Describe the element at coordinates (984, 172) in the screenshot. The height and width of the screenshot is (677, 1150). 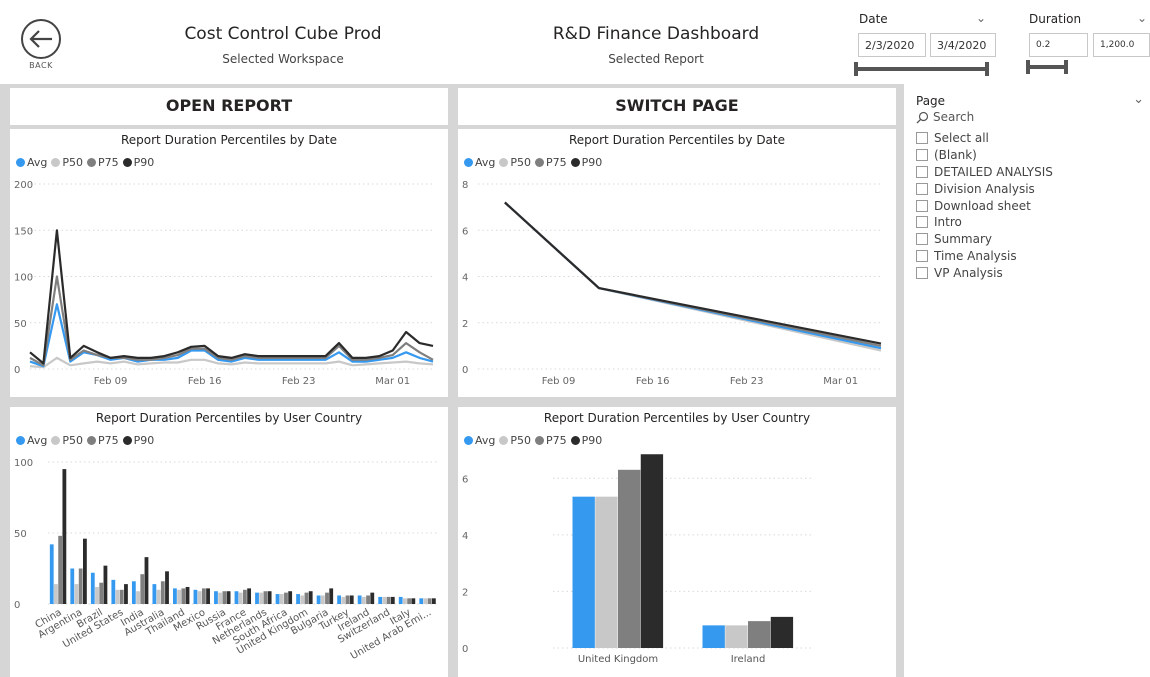
I see `page-slicer-item: DETAILED ANALYSIS` at that location.